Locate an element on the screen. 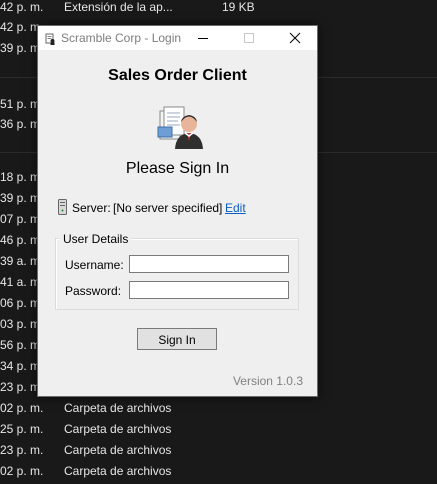 Image resolution: width=437 pixels, height=484 pixels. window-title: Scramble Corp - Login is located at coordinates (121, 38).